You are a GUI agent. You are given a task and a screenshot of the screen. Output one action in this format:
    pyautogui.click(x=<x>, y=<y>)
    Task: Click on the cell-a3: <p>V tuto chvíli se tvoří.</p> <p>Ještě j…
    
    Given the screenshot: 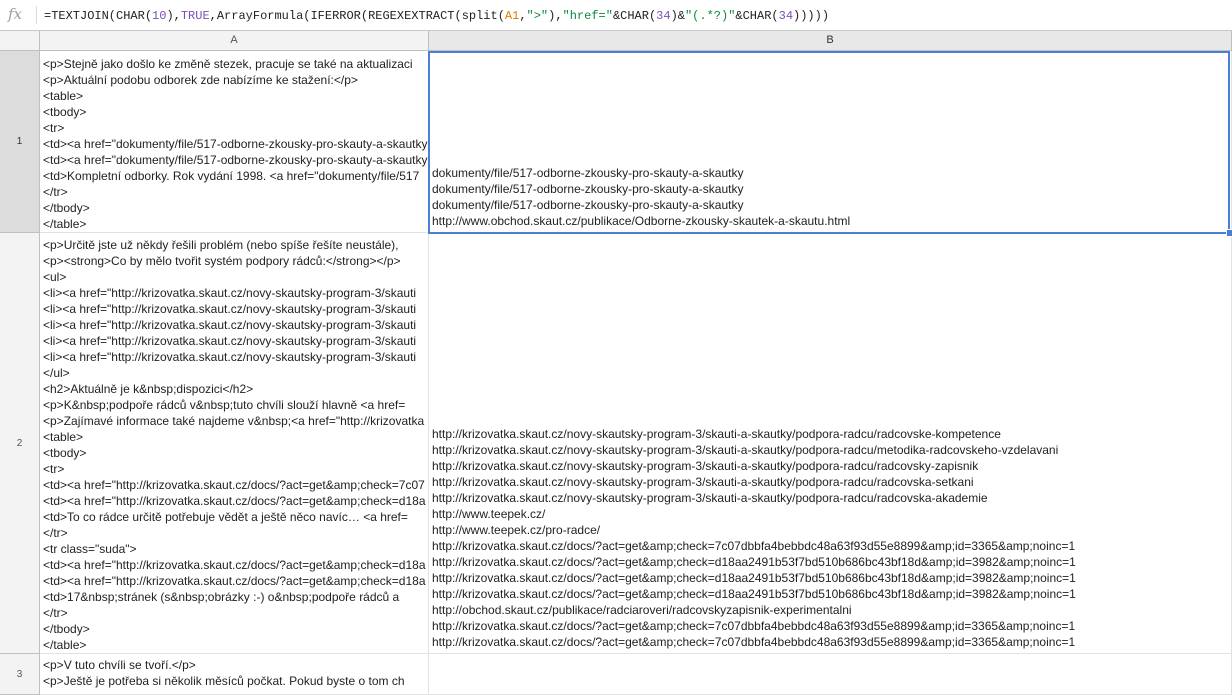 What is the action you would take?
    pyautogui.click(x=234, y=674)
    